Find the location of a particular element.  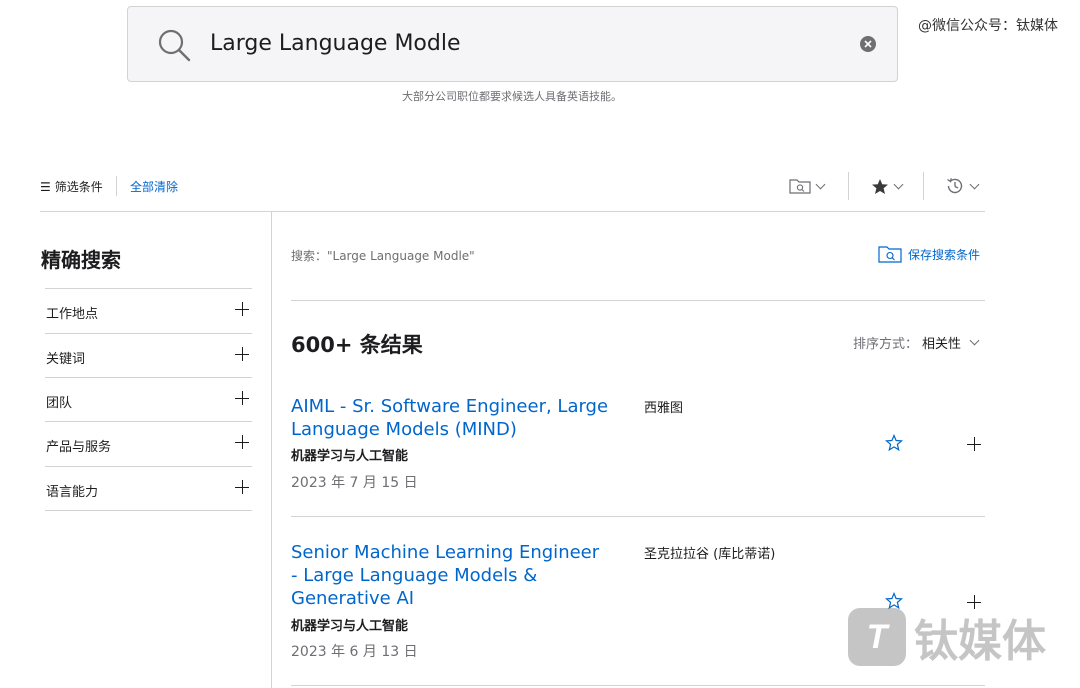

star-filled-icon is located at coordinates (879, 186).